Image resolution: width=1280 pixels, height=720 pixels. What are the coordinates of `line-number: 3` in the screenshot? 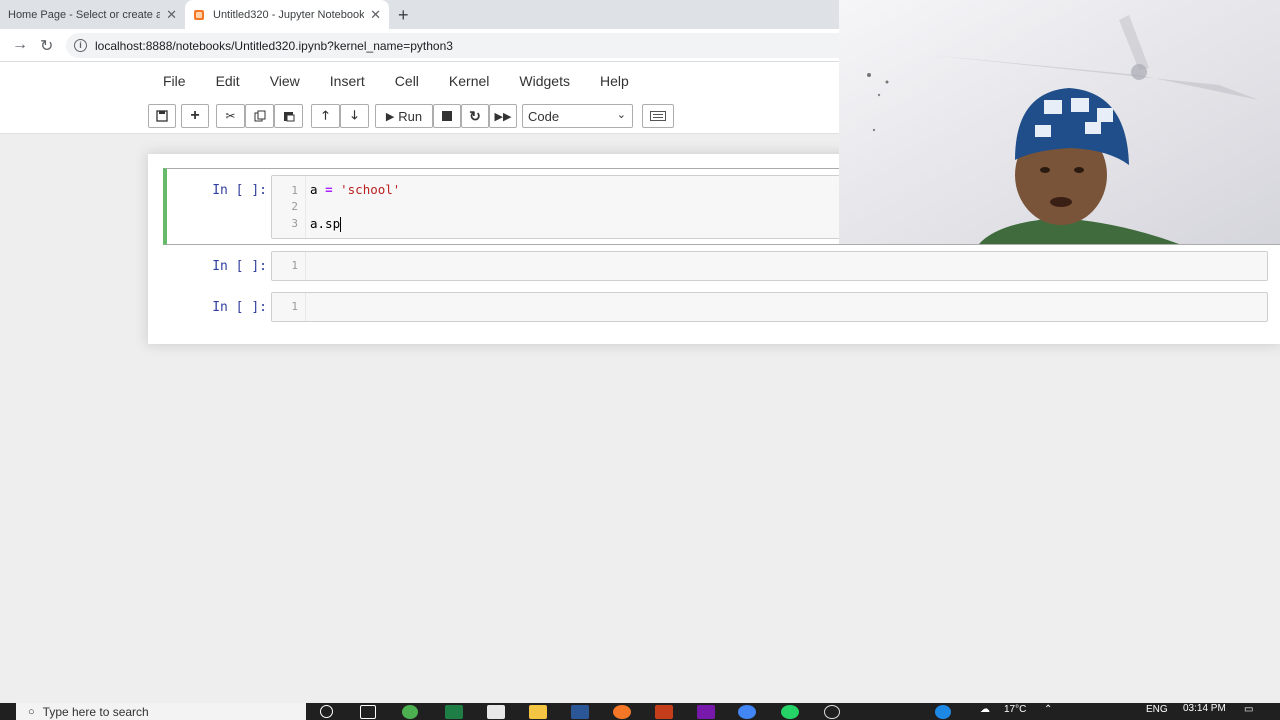 It's located at (294, 223).